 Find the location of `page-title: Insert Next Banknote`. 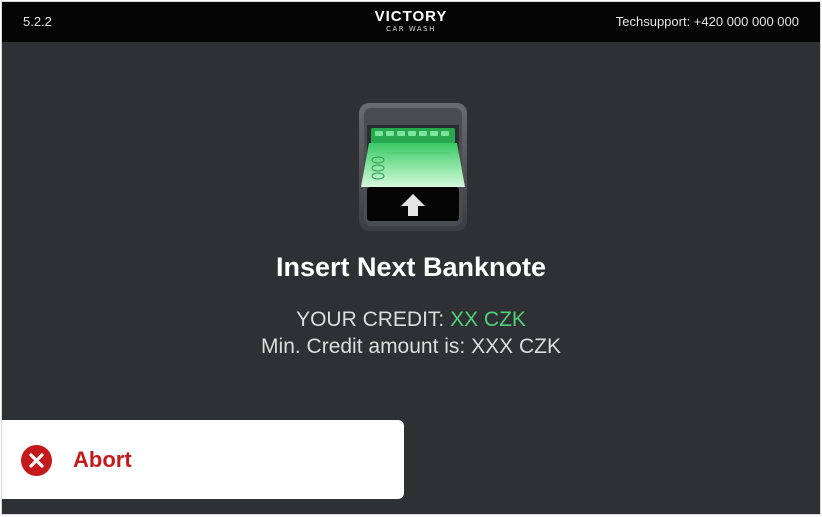

page-title: Insert Next Banknote is located at coordinates (411, 267).